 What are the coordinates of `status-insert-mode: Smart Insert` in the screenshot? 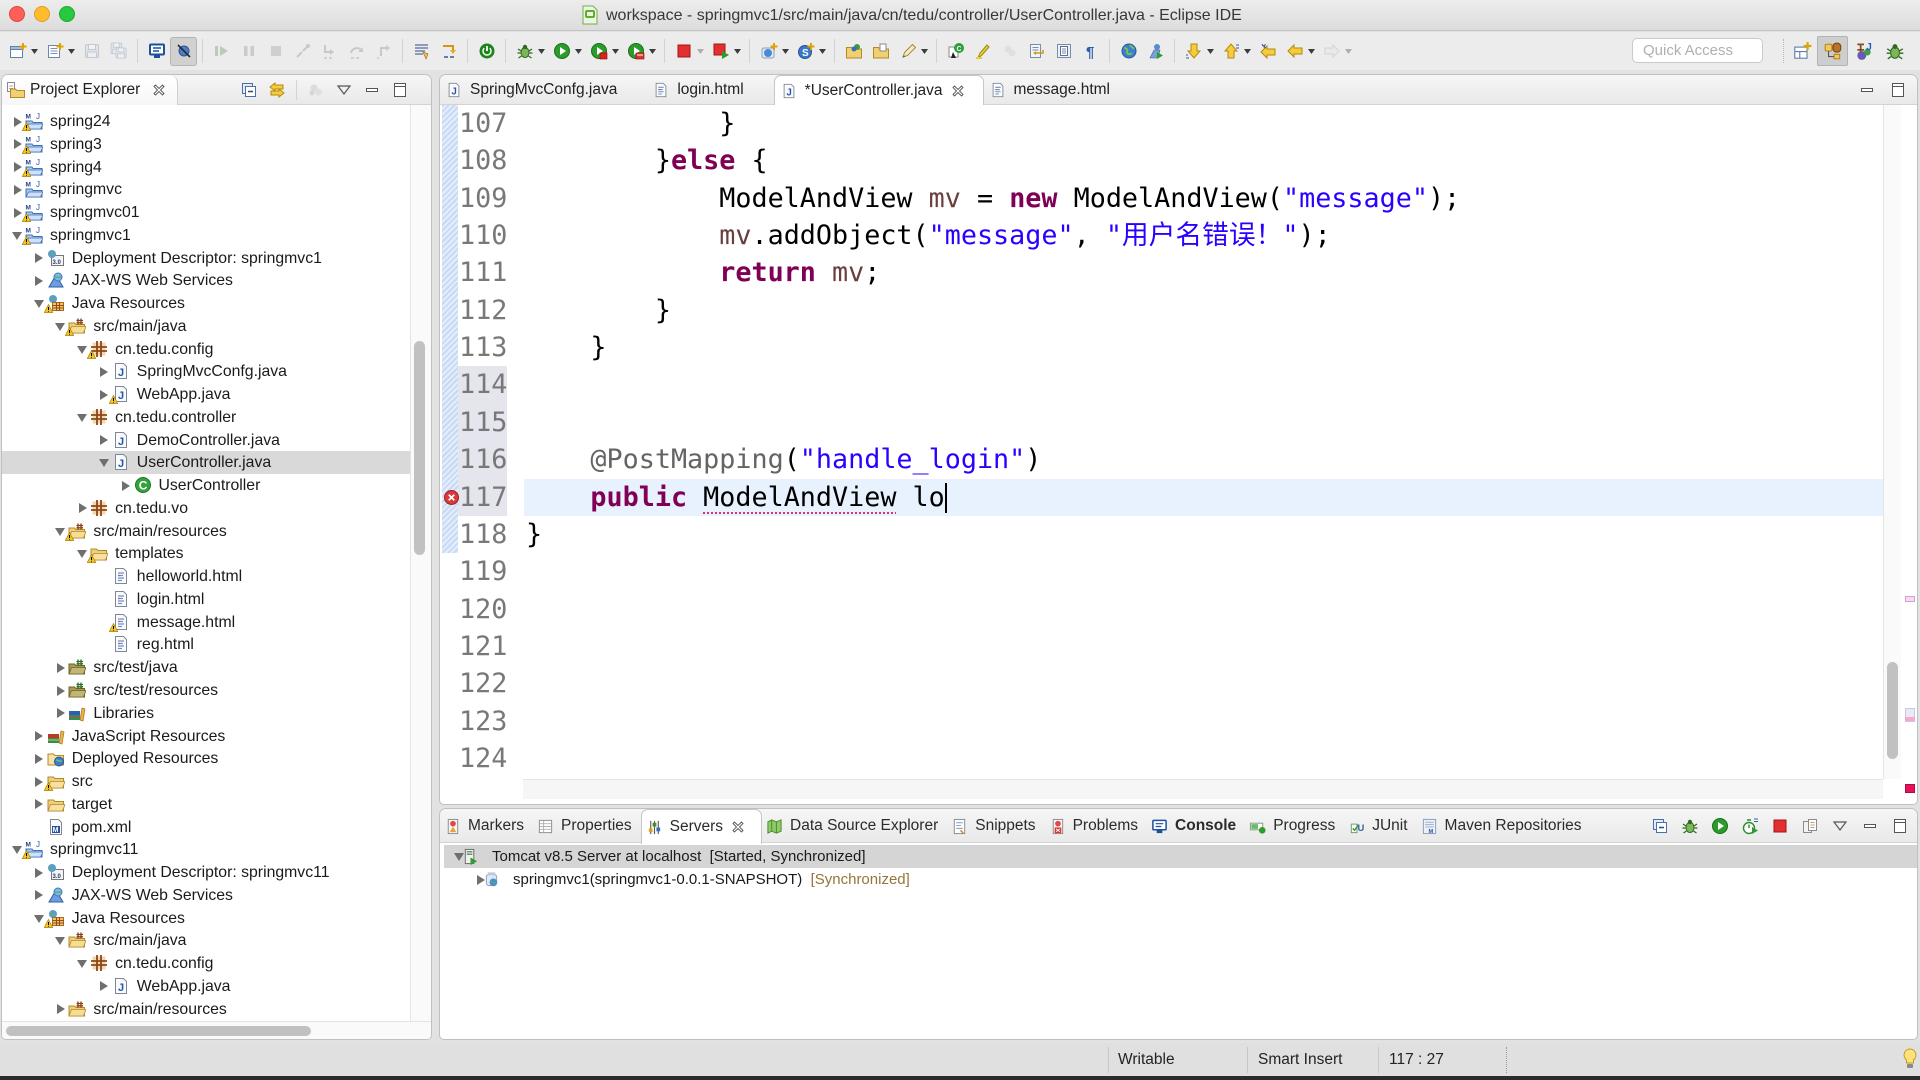 It's located at (1300, 1059).